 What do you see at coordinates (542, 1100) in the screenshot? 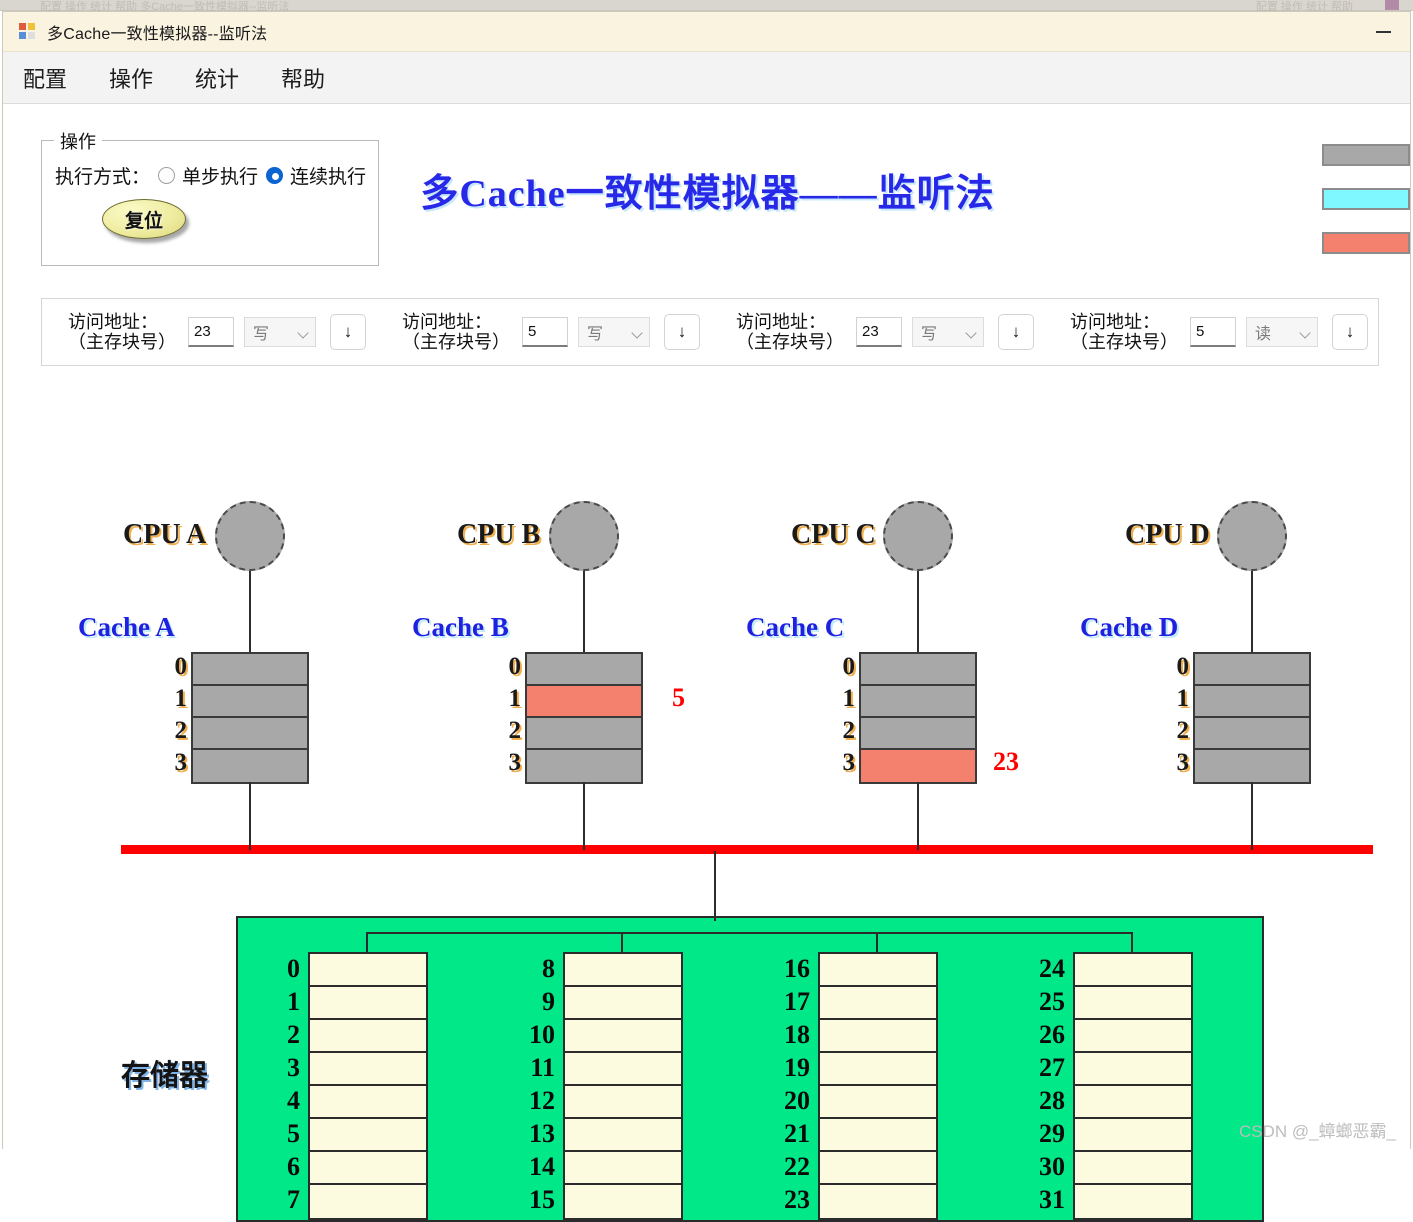
I see `memory-block-index: 12` at bounding box center [542, 1100].